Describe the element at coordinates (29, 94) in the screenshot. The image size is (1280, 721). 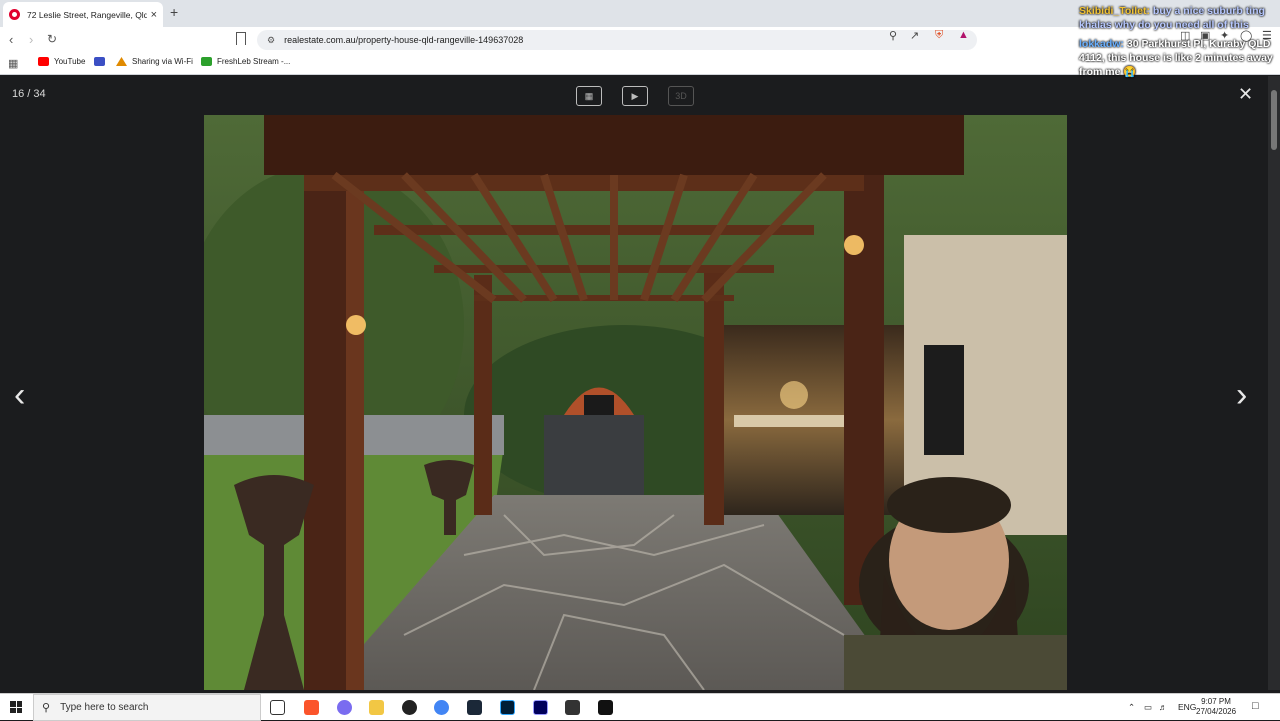
I see `photo-counter: 16 / 34` at that location.